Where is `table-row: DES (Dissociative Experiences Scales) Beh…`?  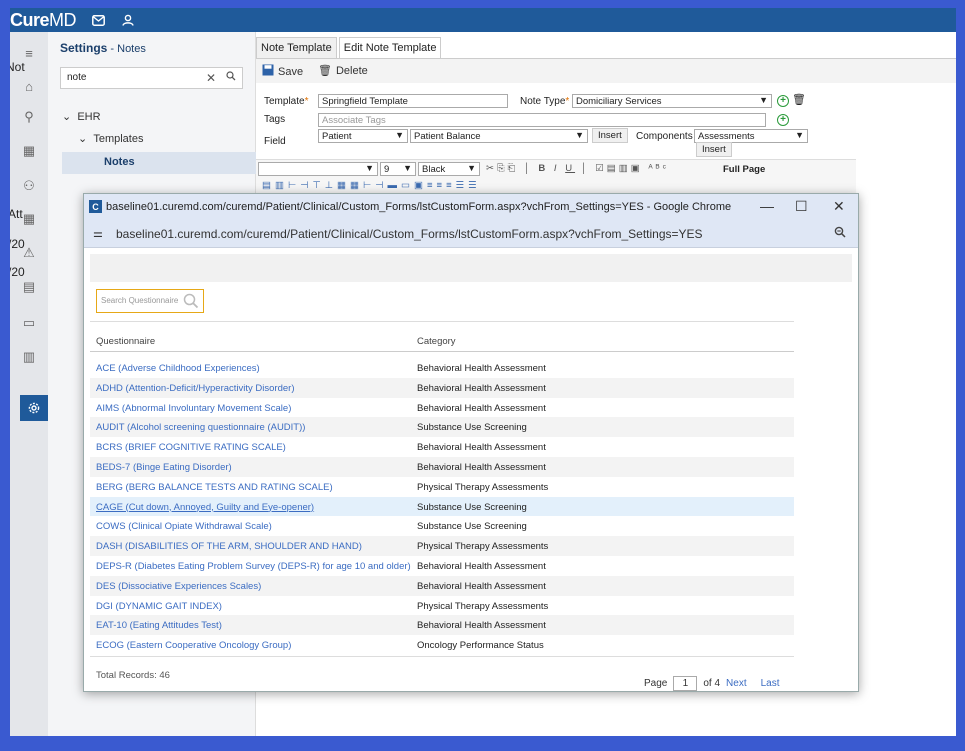
table-row: DES (Dissociative Experiences Scales) Beh… is located at coordinates (442, 585).